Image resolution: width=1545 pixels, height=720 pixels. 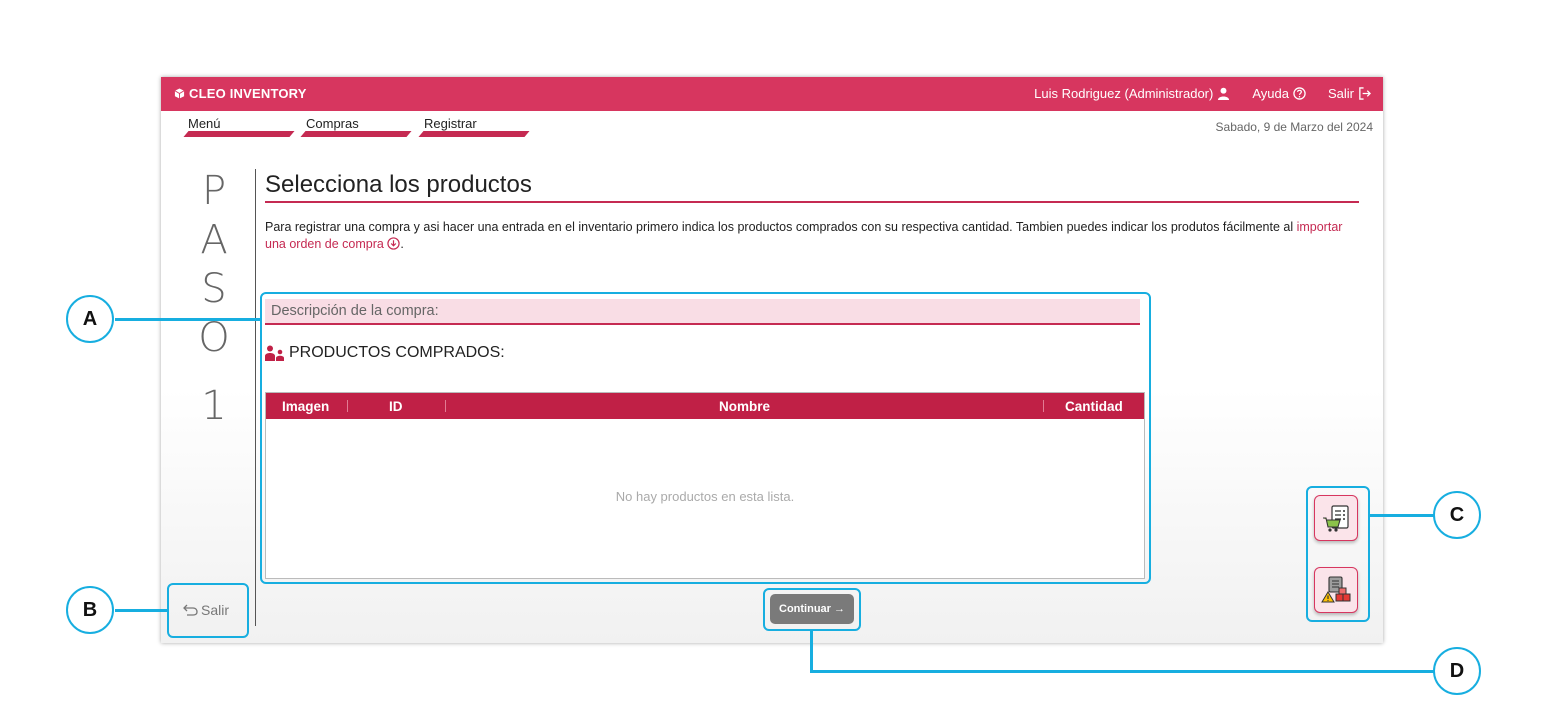 What do you see at coordinates (356, 134) in the screenshot?
I see `breadcrumb-compras-bar` at bounding box center [356, 134].